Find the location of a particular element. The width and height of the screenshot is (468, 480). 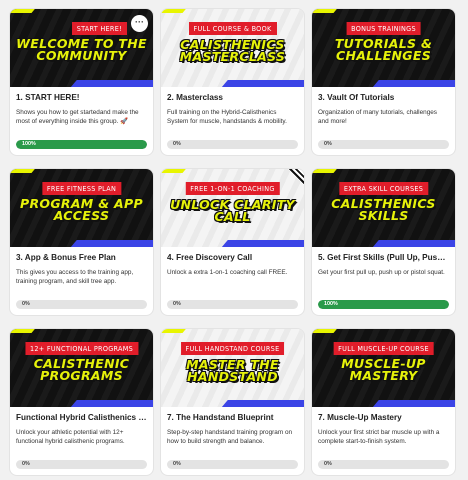

course-art-title: MASTER THE HANDSTAND is located at coordinates (232, 370).